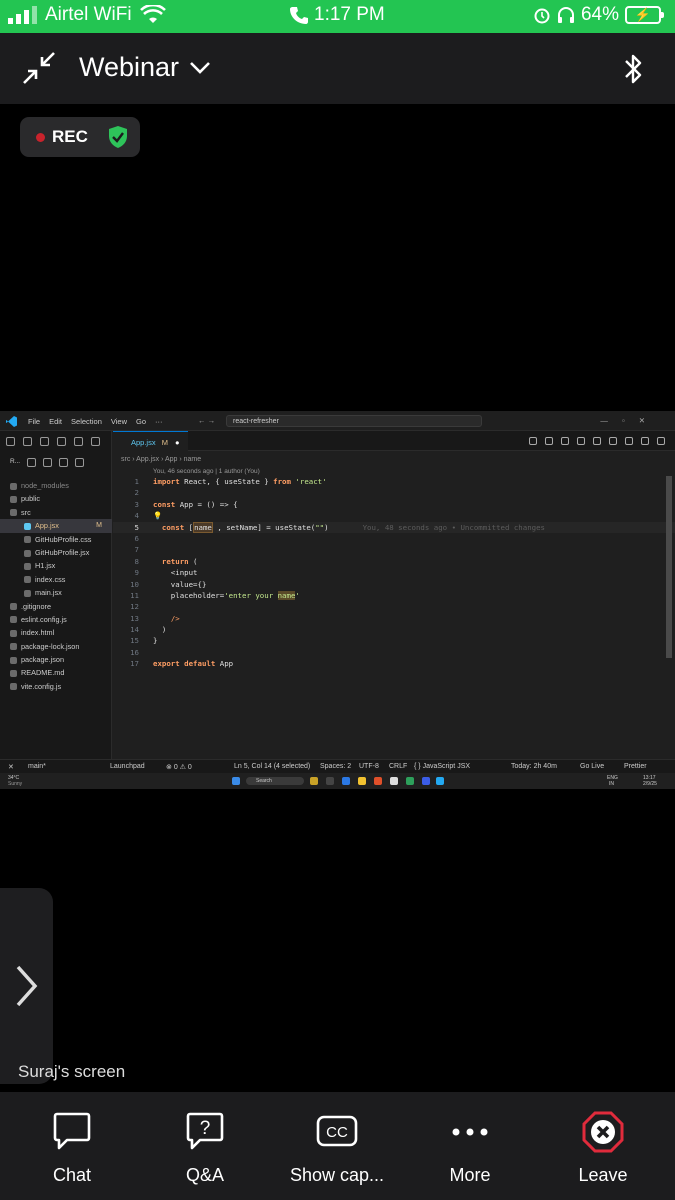  Describe the element at coordinates (129, 67) in the screenshot. I see `meeting-title: Webinar` at that location.